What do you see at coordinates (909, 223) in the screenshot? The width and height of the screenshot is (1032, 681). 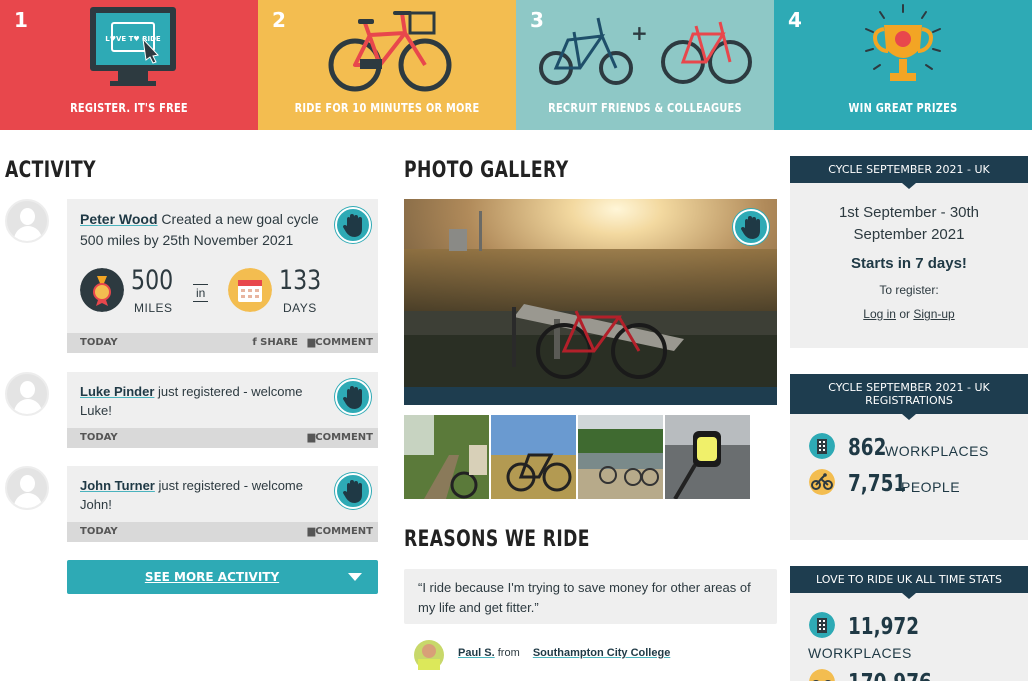 I see `challenge-dates: 1st September - 30th September 2021` at bounding box center [909, 223].